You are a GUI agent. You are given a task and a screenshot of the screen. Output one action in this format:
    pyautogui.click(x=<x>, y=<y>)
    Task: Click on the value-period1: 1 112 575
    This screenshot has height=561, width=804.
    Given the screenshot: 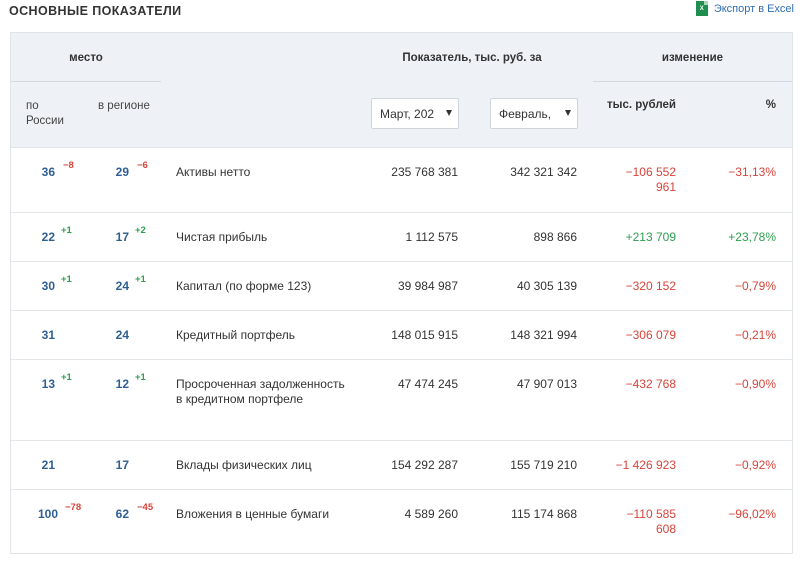 What is the action you would take?
    pyautogui.click(x=432, y=237)
    